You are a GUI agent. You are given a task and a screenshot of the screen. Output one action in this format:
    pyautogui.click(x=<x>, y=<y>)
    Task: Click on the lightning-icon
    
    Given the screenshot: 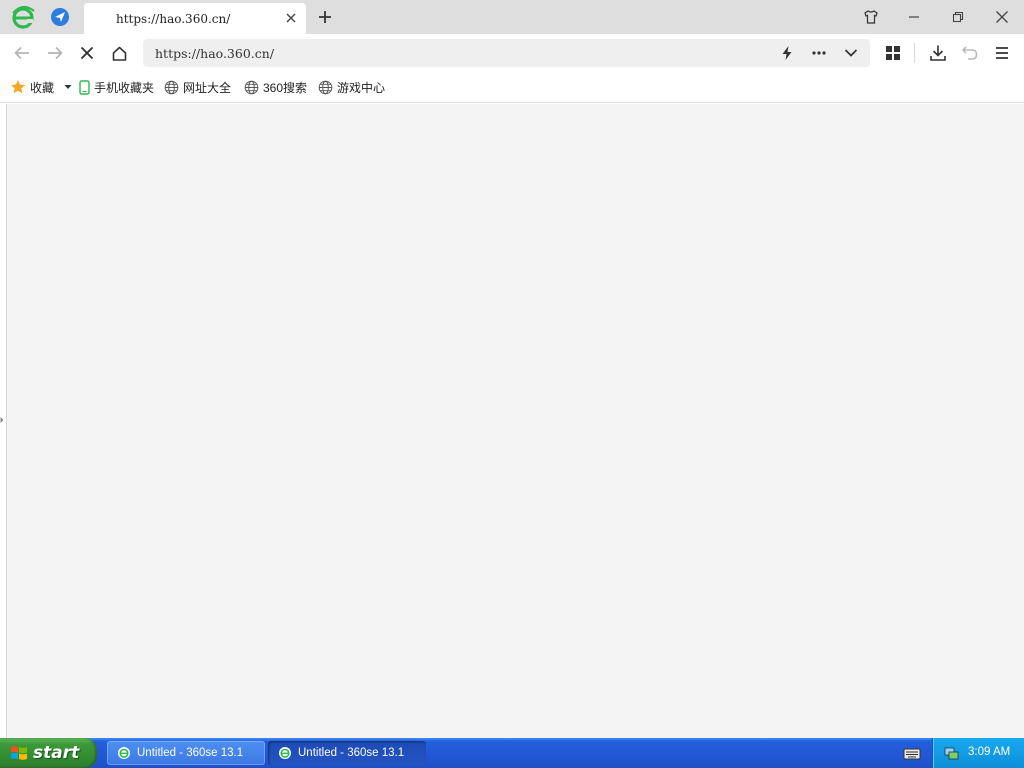 What is the action you would take?
    pyautogui.click(x=787, y=53)
    